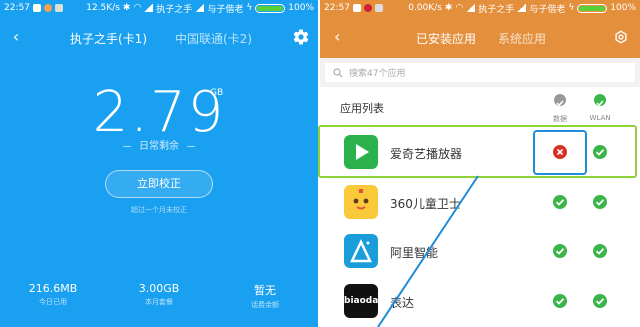 This screenshot has width=640, height=327. What do you see at coordinates (361, 251) in the screenshot?
I see `ali-smart-icon` at bounding box center [361, 251].